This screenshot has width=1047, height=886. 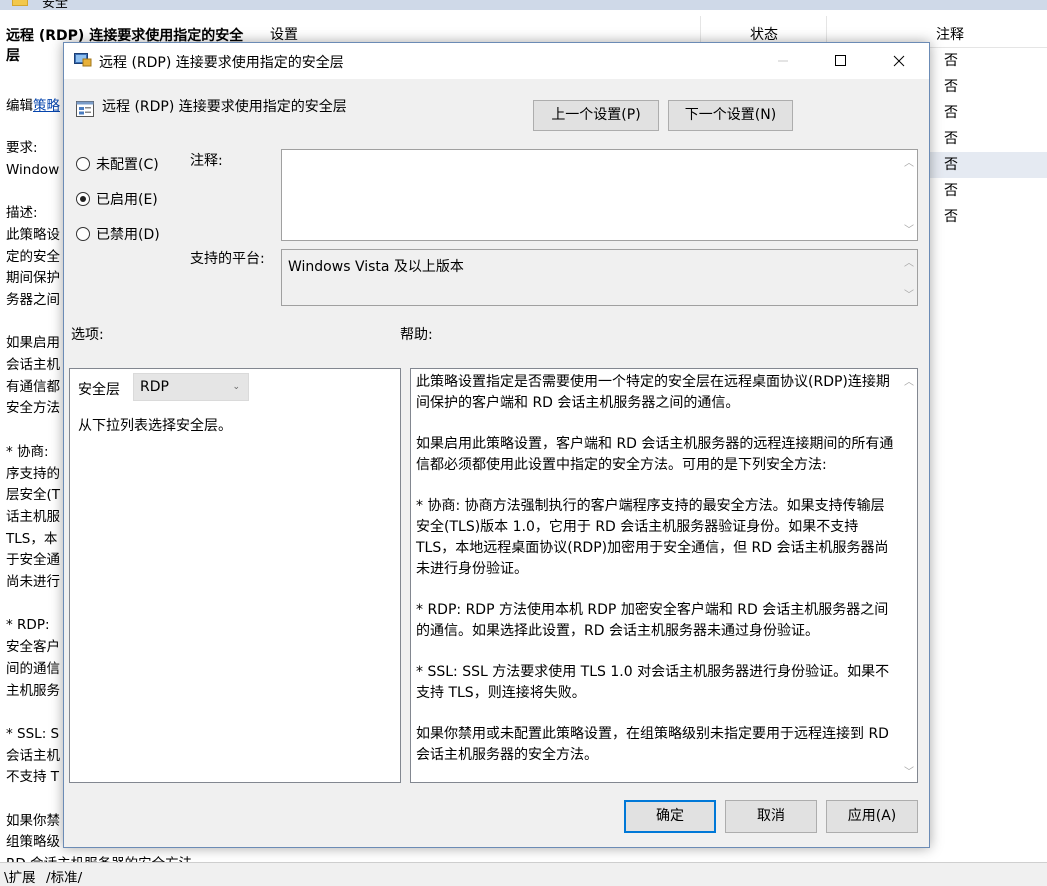 I want to click on radio-not-configured: 未配置(C), so click(x=117, y=164).